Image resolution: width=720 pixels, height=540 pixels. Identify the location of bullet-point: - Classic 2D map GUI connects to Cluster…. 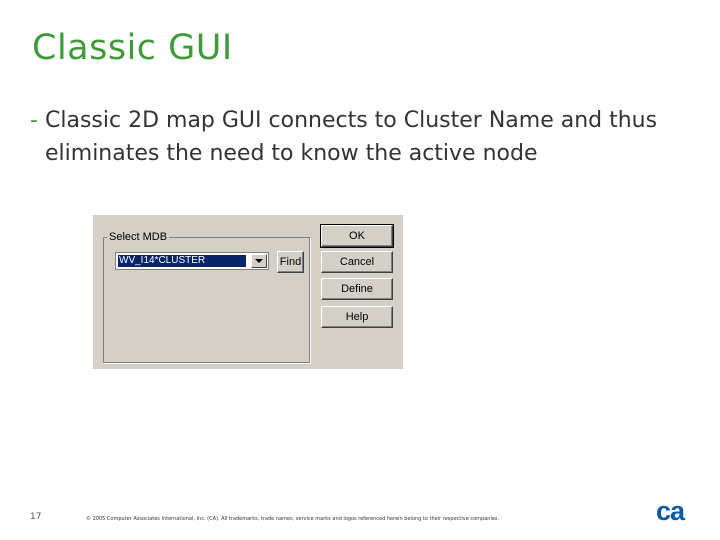
(360, 137).